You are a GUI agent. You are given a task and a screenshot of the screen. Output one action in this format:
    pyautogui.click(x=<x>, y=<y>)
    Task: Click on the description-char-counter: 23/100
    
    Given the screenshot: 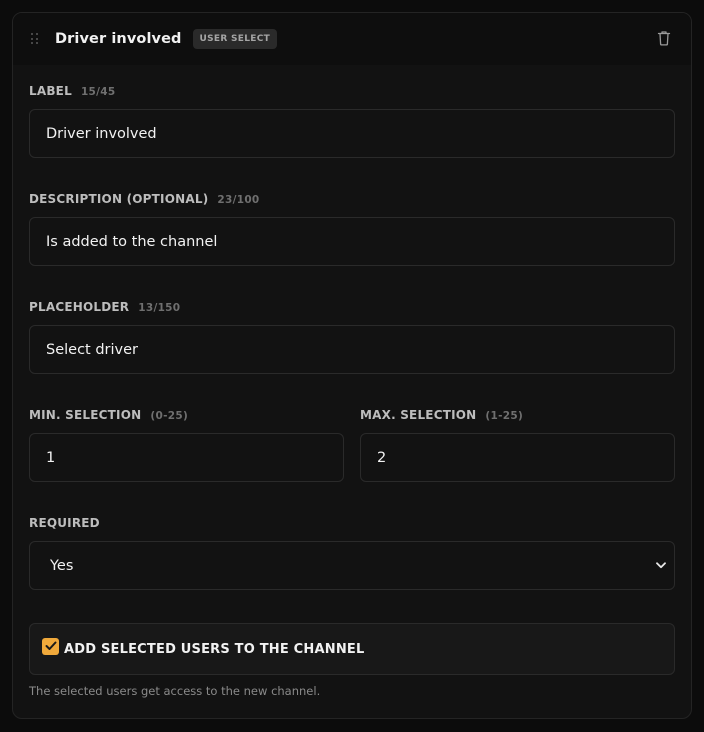 What is the action you would take?
    pyautogui.click(x=238, y=200)
    